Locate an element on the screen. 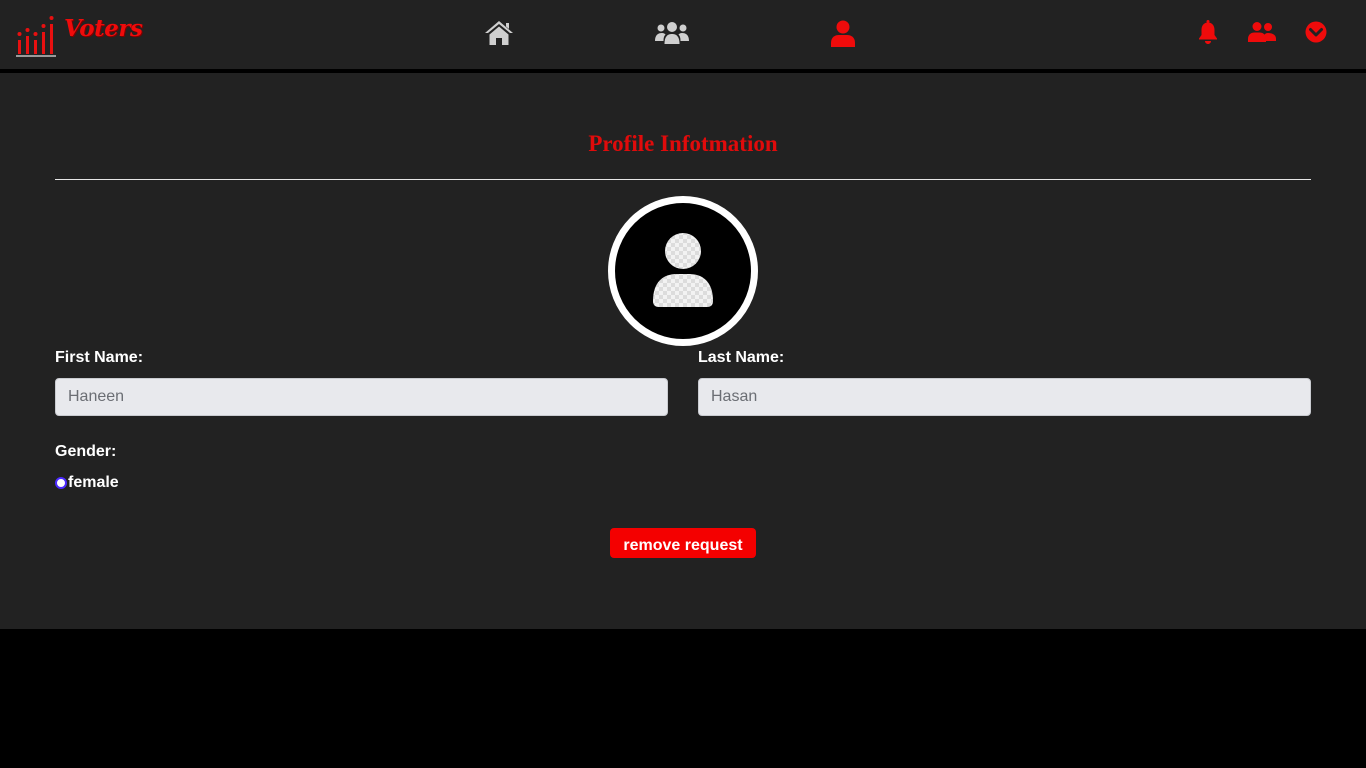  gender-female-option: female is located at coordinates (87, 483).